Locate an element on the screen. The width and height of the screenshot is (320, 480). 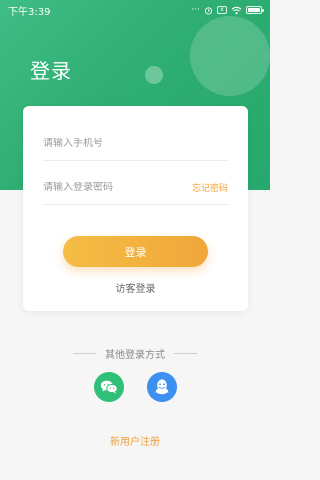
wifi-icon is located at coordinates (236, 10).